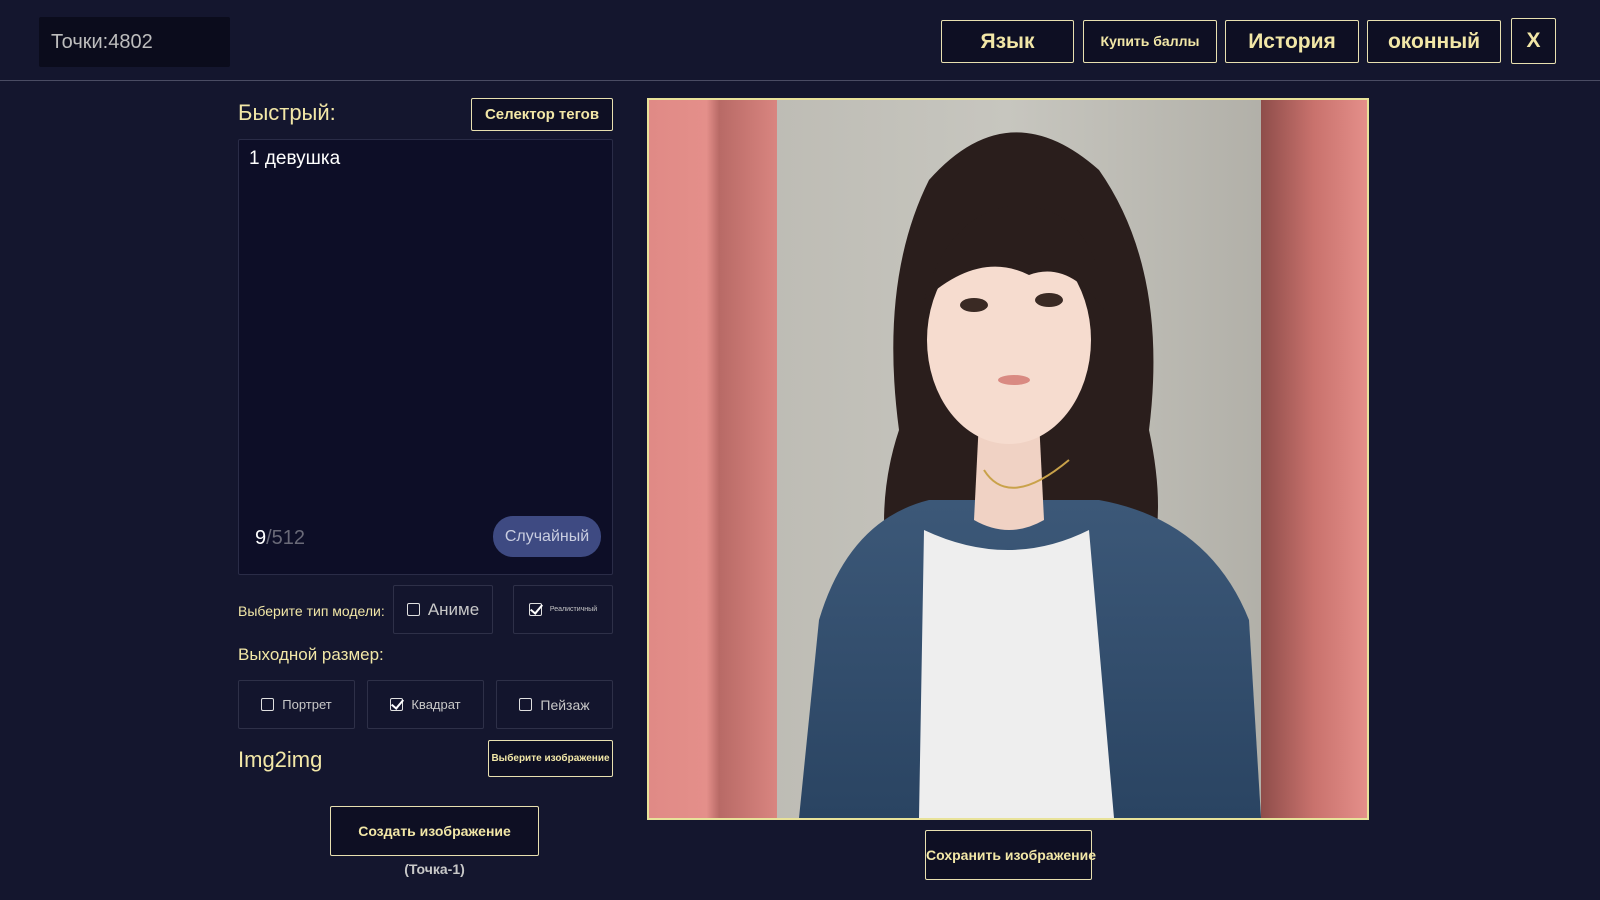  I want to click on select-image-button: Выберите изображение, so click(550, 758).